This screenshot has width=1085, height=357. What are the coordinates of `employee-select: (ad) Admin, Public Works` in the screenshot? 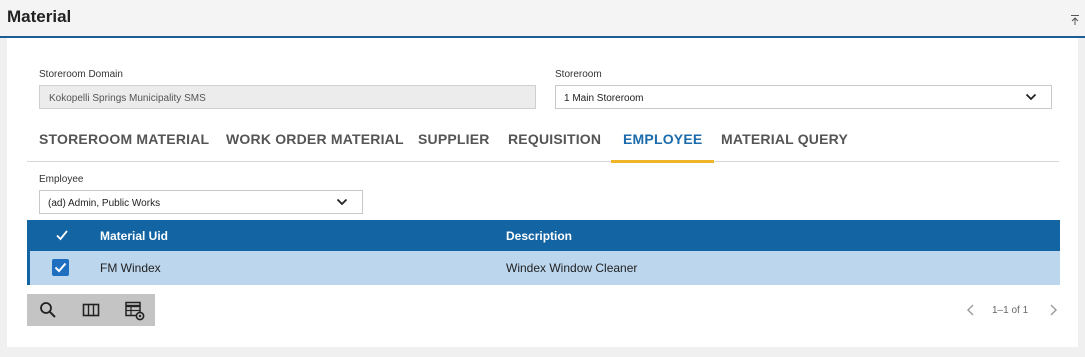 It's located at (201, 202).